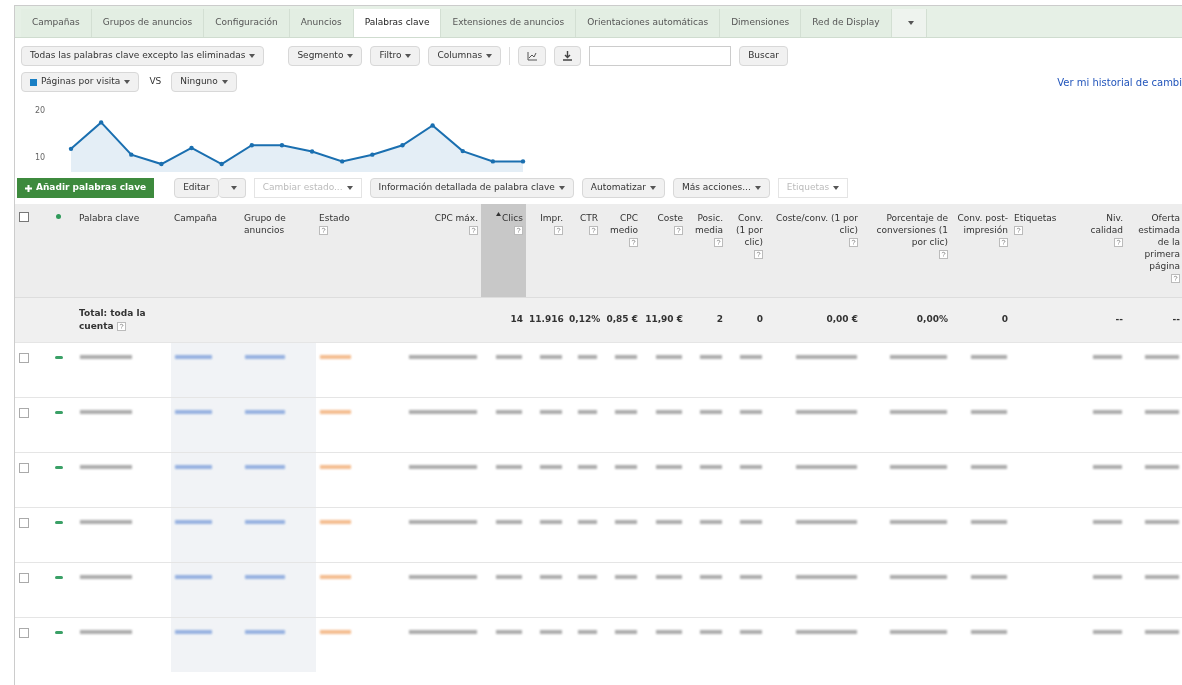 This screenshot has width=1182, height=685. Describe the element at coordinates (532, 56) in the screenshot. I see `chart-button` at that location.